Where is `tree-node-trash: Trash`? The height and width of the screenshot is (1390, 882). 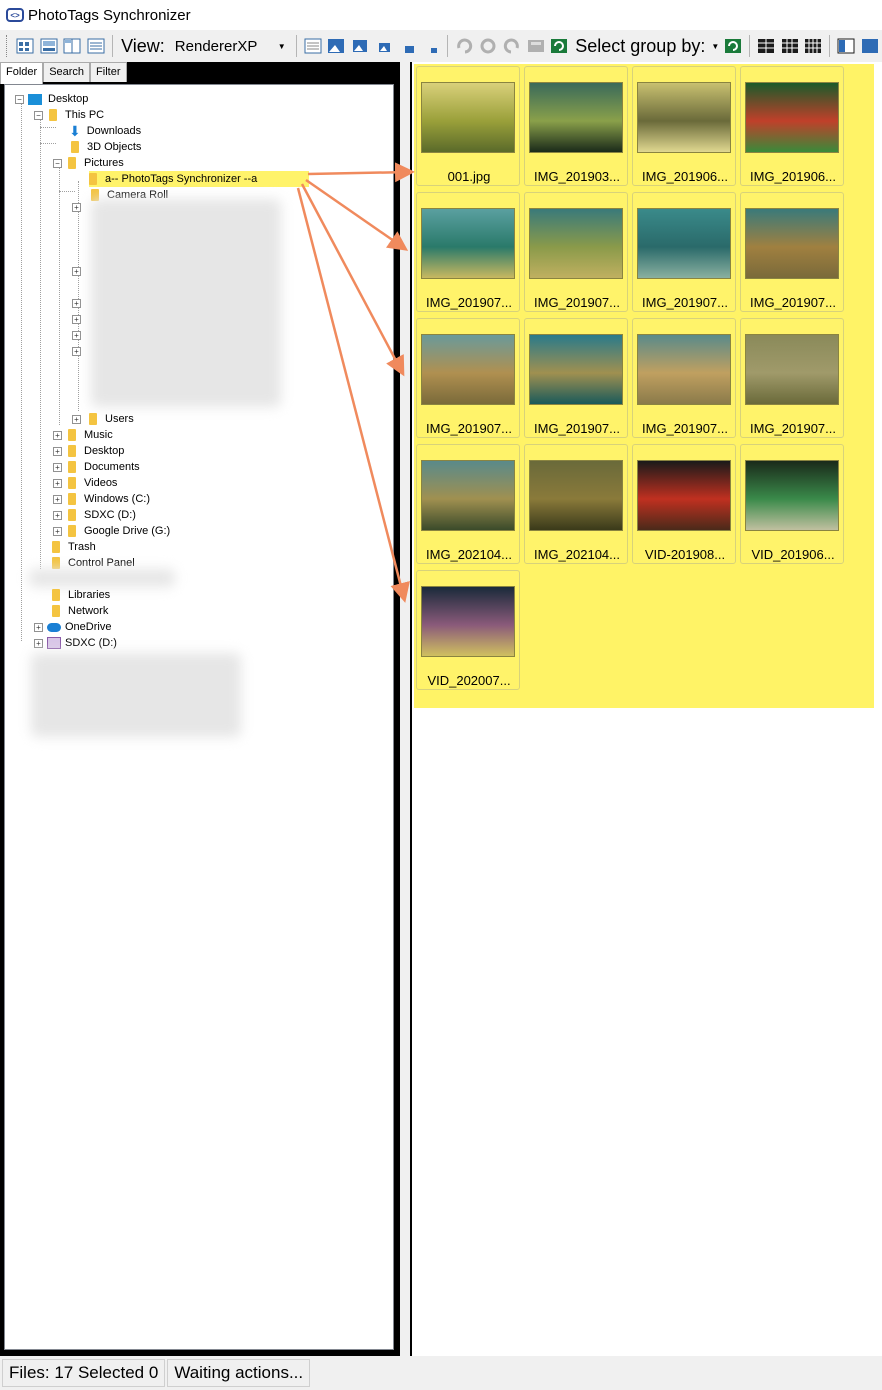
tree-node-trash: Trash is located at coordinates (74, 547).